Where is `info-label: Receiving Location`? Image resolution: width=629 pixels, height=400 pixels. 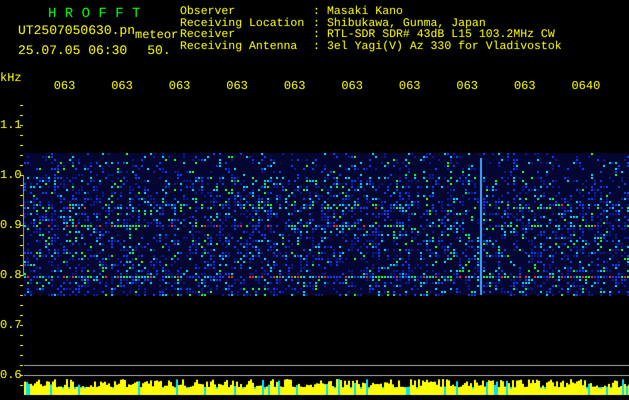 info-label: Receiving Location is located at coordinates (243, 24).